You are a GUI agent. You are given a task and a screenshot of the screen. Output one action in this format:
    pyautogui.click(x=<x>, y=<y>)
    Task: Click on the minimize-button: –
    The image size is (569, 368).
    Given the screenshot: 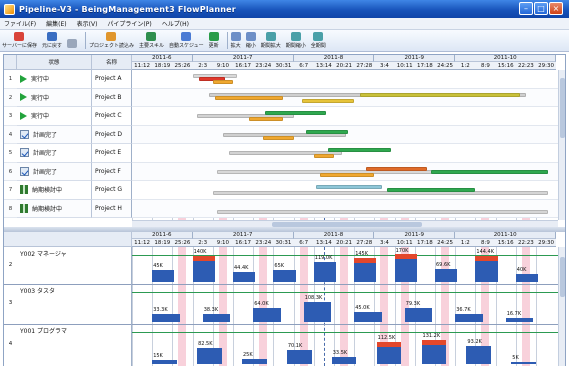 What is the action you would take?
    pyautogui.click(x=526, y=8)
    